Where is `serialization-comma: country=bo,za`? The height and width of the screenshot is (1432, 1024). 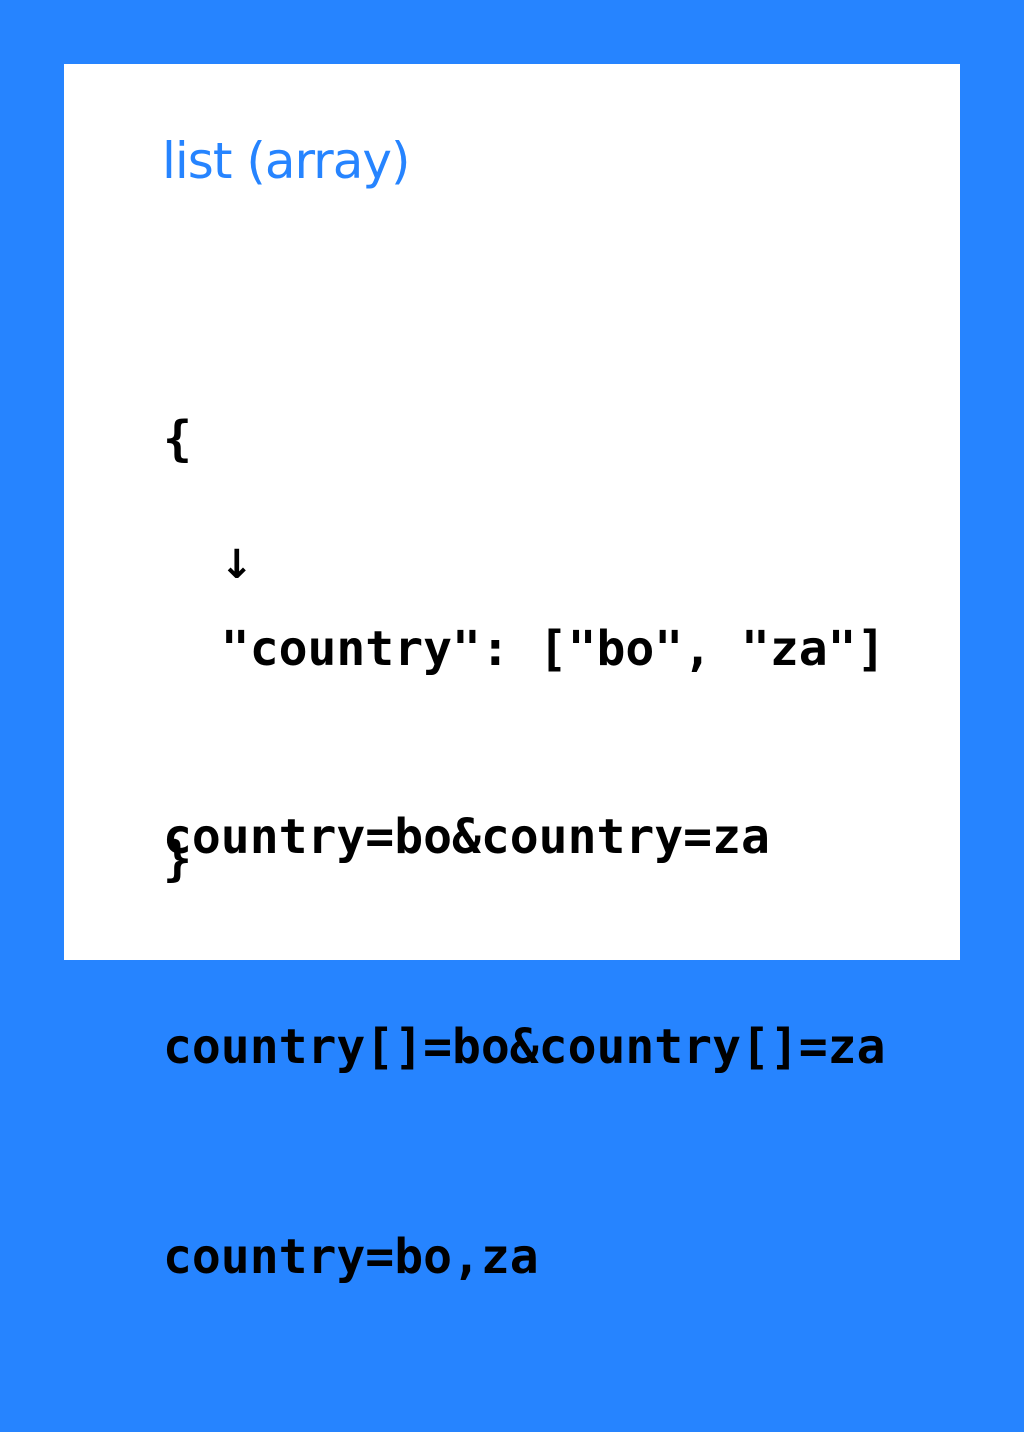 serialization-comma: country=bo,za is located at coordinates (351, 1257).